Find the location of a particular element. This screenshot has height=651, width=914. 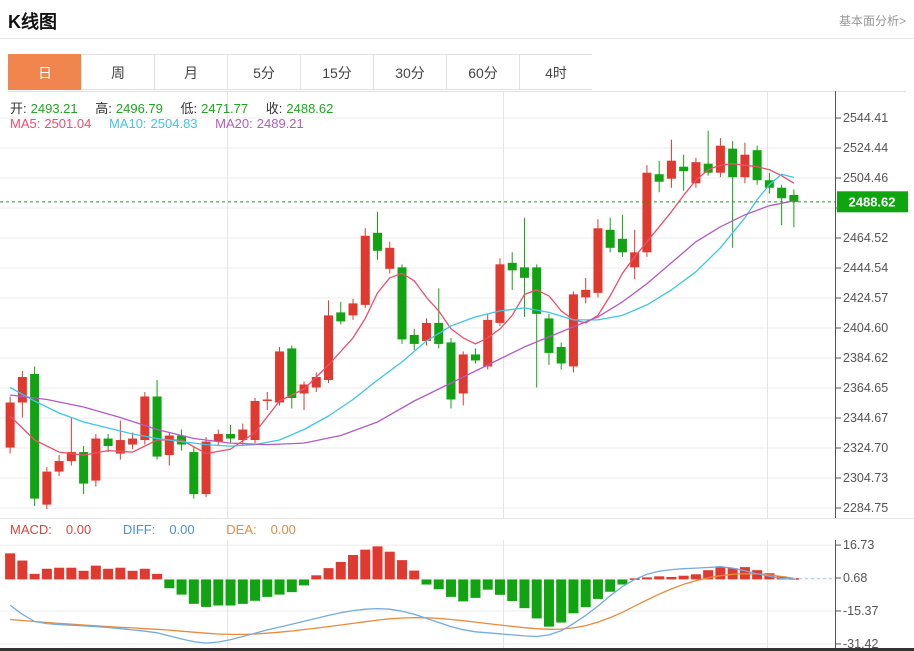

tab-4时: 4时 is located at coordinates (555, 72).